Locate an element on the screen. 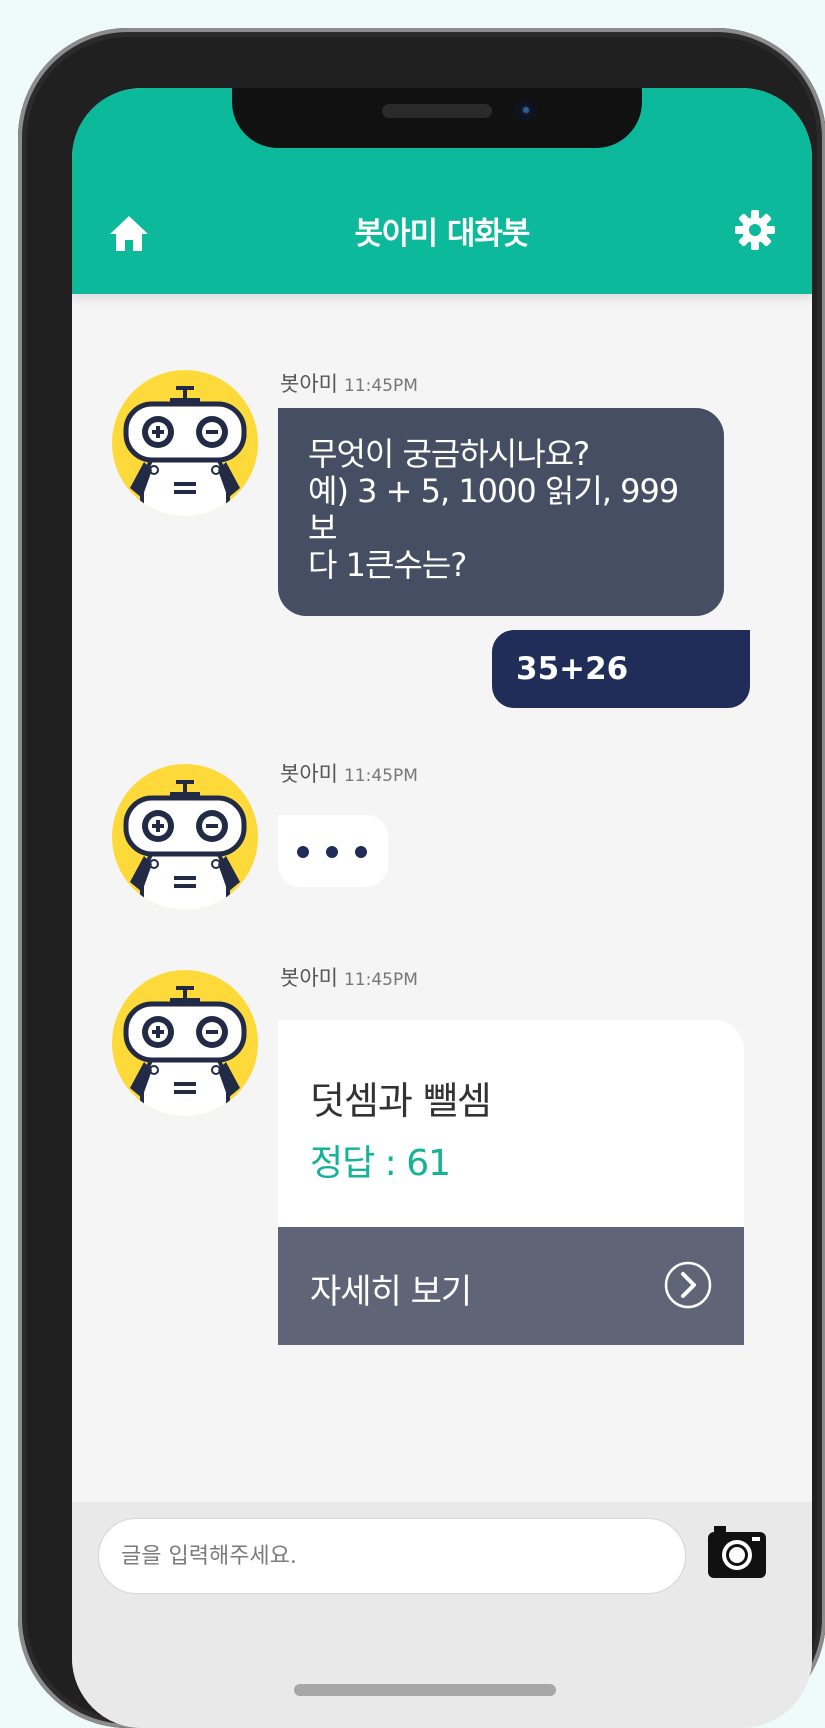  message-line: 다 1큰수는? is located at coordinates (387, 565).